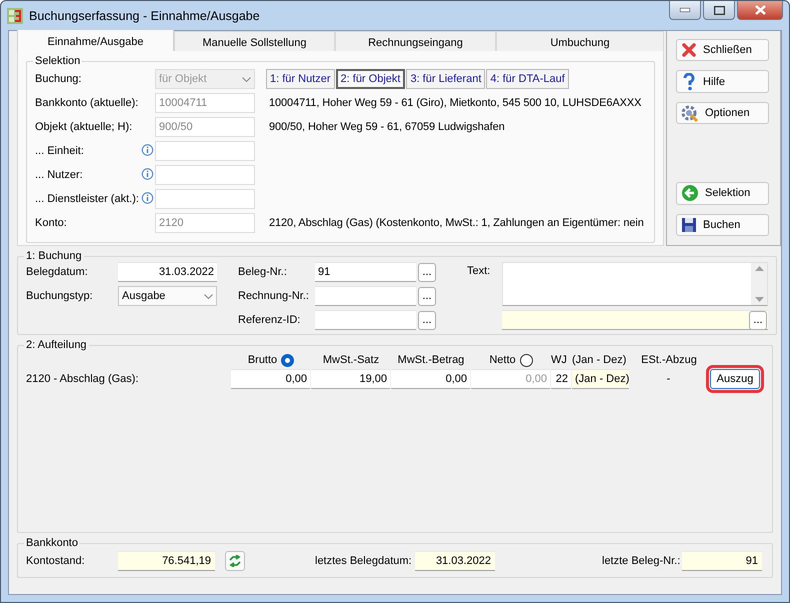 This screenshot has width=790, height=603. What do you see at coordinates (60, 296) in the screenshot?
I see `field-label: Buchungstyp:` at bounding box center [60, 296].